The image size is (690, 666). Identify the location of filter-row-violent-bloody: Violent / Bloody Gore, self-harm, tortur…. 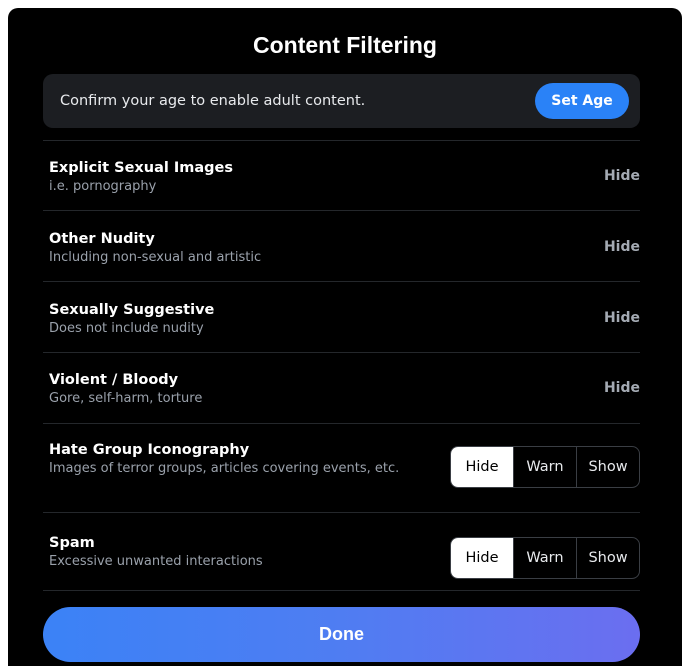
(341, 387).